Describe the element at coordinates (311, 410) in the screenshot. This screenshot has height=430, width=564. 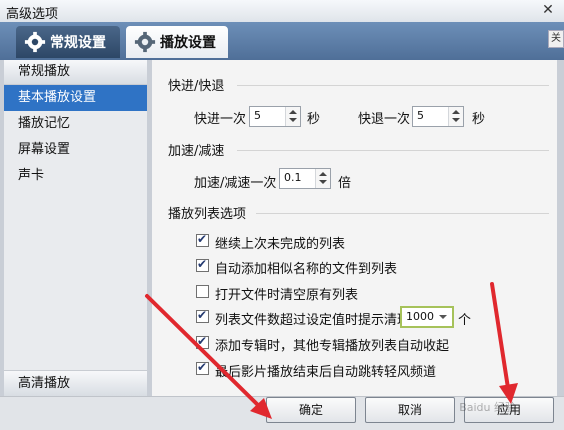
I see `ok-button: 确定` at that location.